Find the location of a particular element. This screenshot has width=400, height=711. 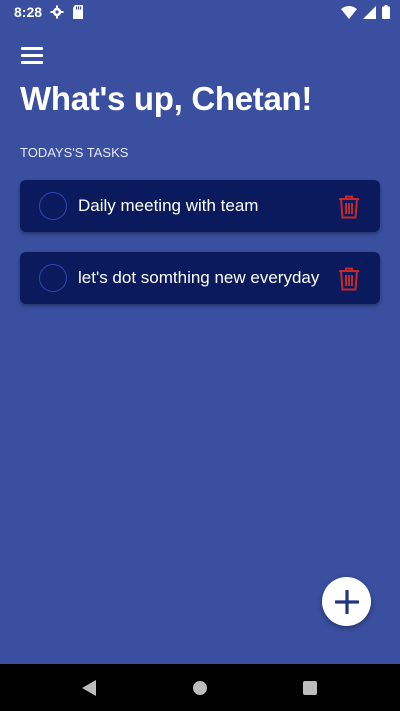

add-task-button is located at coordinates (346, 601).